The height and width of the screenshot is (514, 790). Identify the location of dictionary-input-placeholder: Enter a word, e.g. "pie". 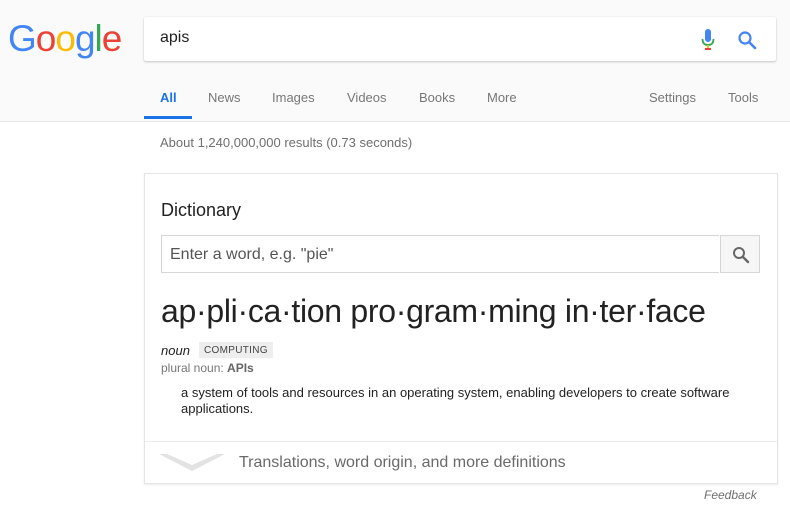
(252, 254).